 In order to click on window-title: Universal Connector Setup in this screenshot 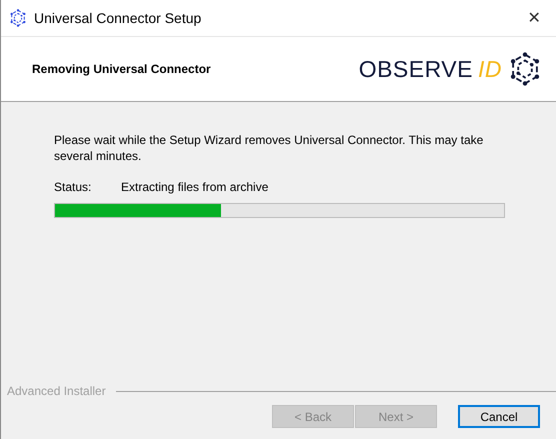, I will do `click(118, 18)`.